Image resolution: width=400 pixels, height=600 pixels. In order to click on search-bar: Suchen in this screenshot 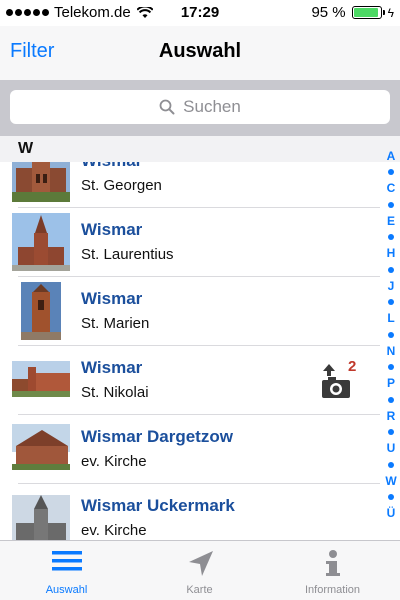, I will do `click(200, 108)`.